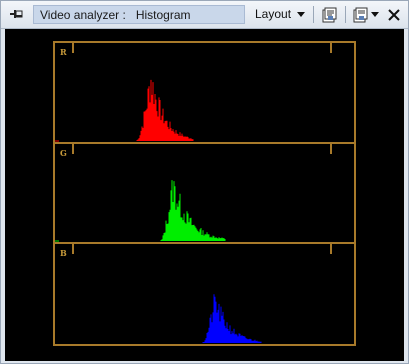 This screenshot has width=409, height=364. I want to click on pin-icon, so click(16, 14).